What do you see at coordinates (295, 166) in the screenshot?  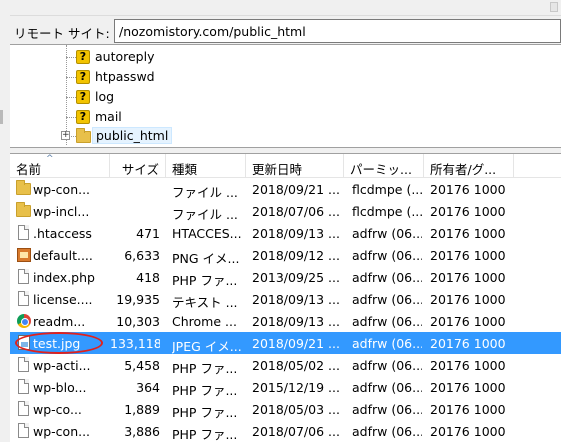 I see `column-header-modified: 更新日時` at bounding box center [295, 166].